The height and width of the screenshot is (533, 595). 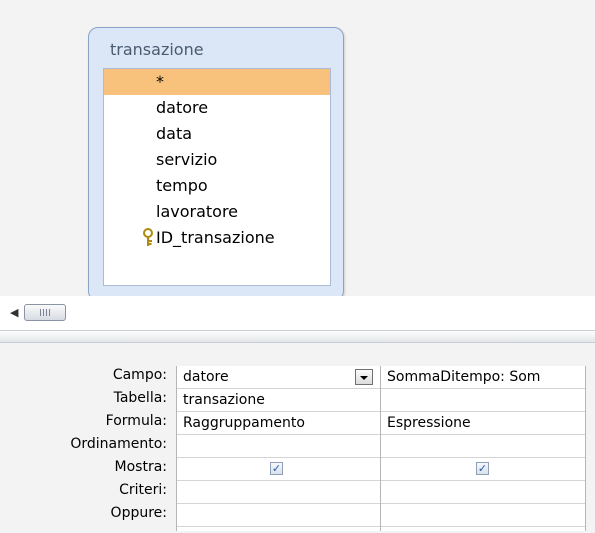 I want to click on grid-cell-campo-col2: SommaDitempo: Som, so click(x=483, y=377).